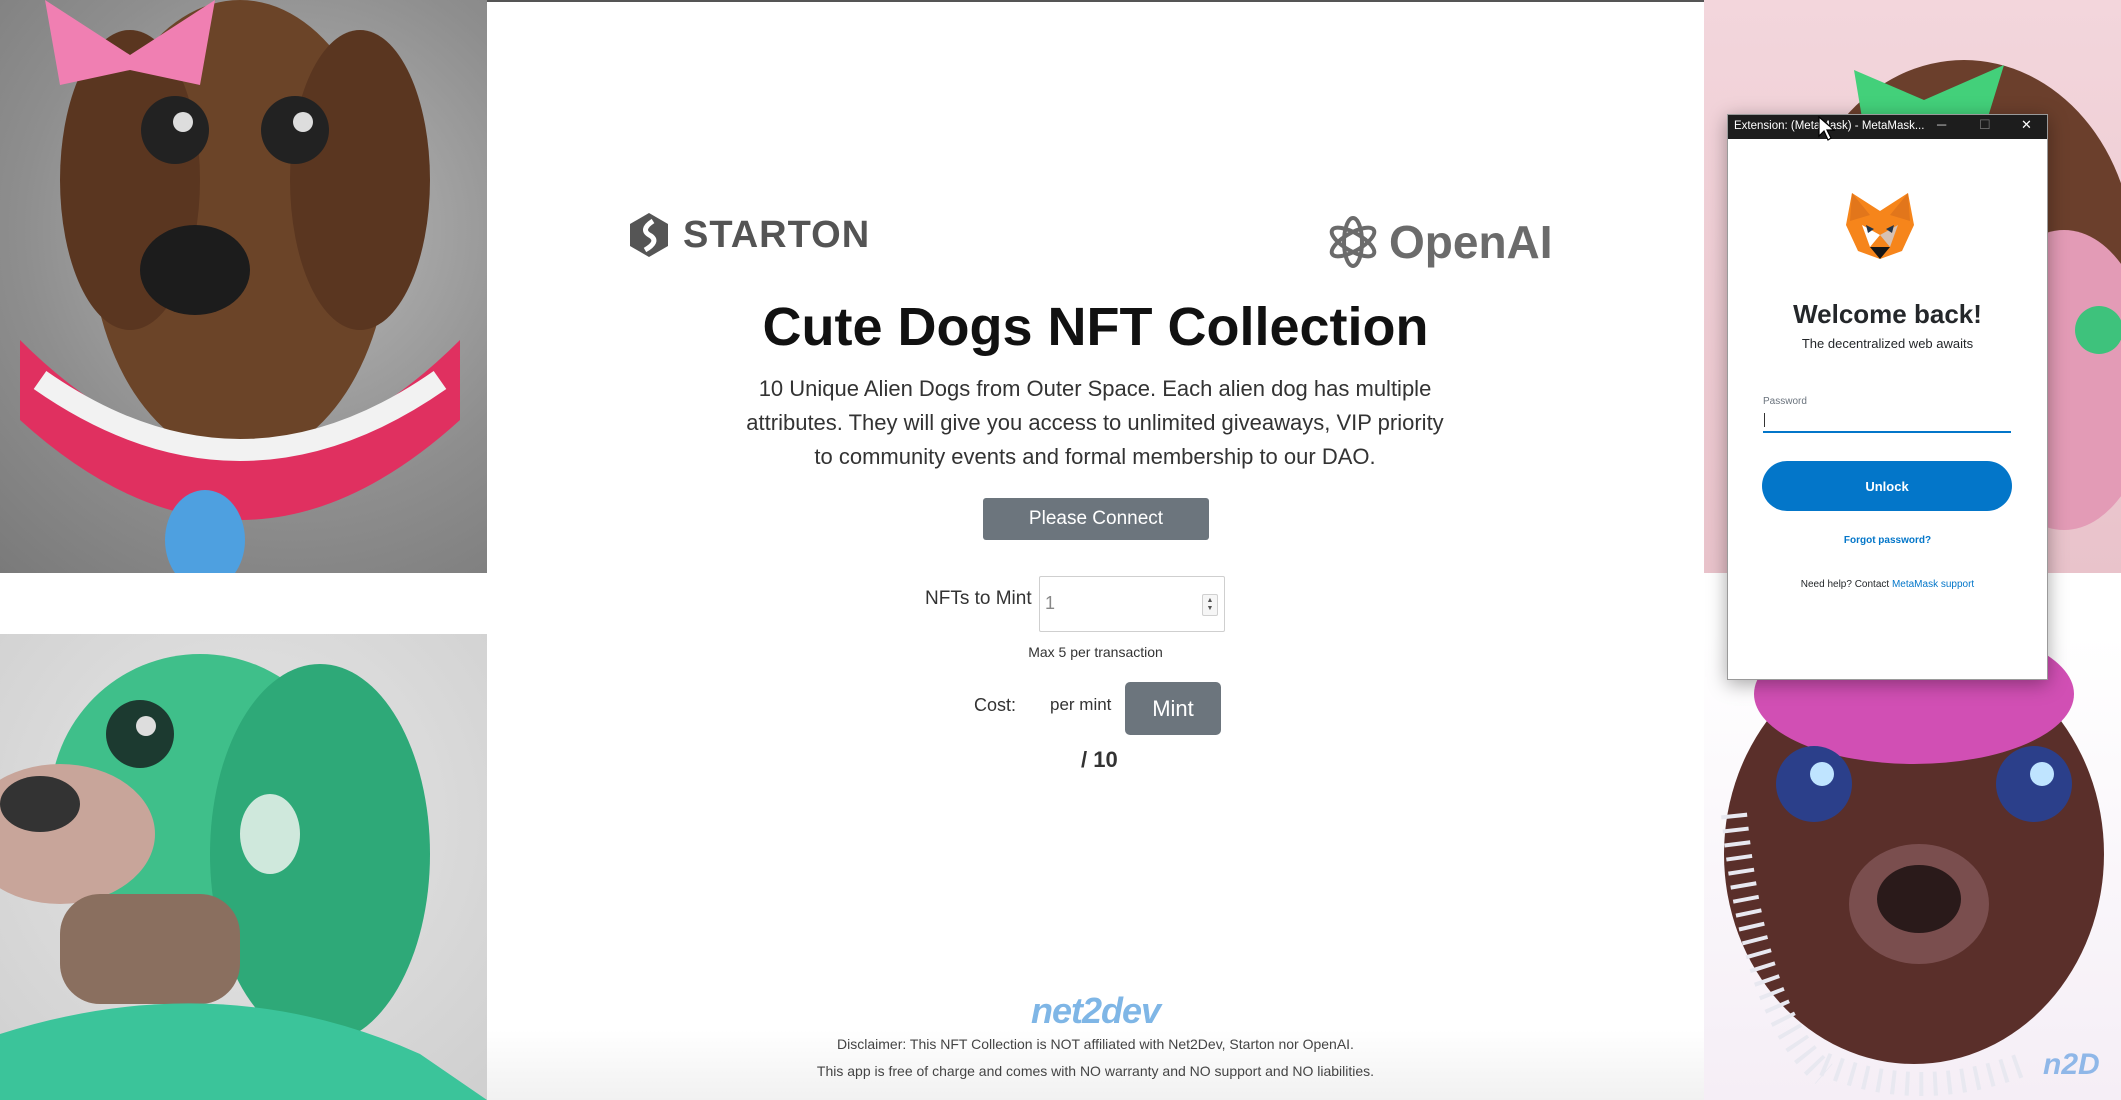 This screenshot has height=1100, width=2121. I want to click on mouse-cursor-icon, so click(1827, 128).